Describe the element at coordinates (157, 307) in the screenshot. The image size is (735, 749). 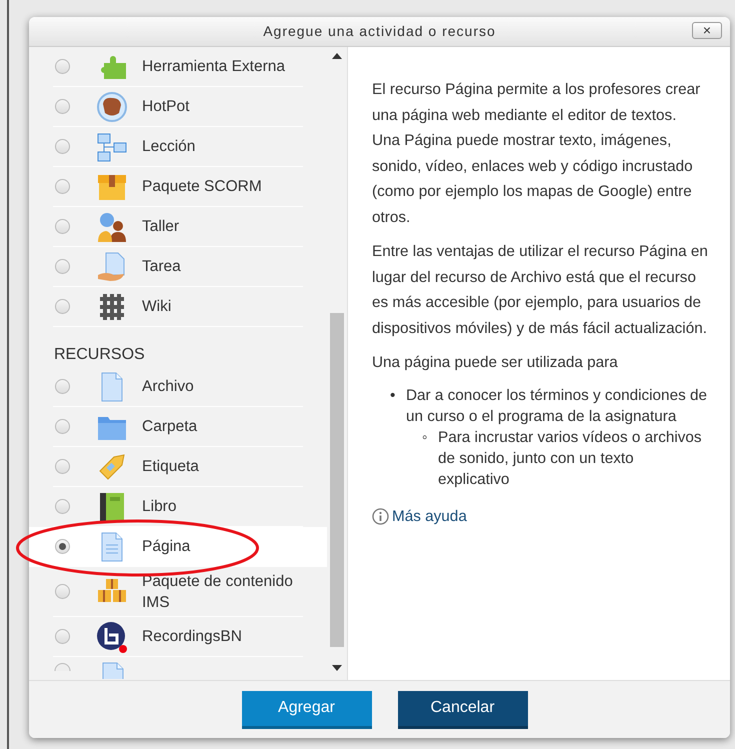
I see `item-label: Wiki` at that location.